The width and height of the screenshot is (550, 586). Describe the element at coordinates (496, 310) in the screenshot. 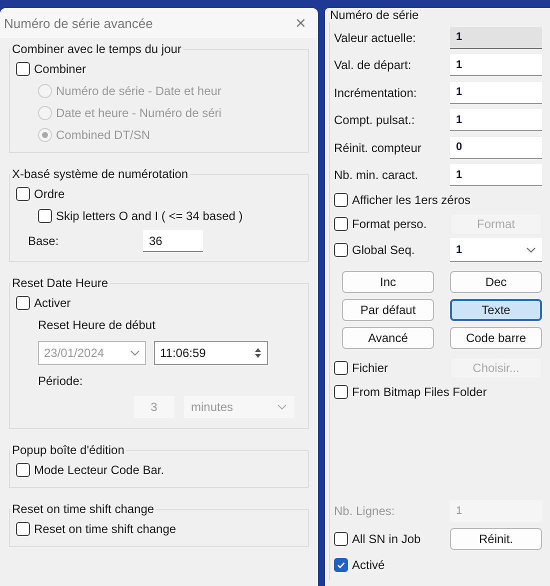

I see `button: Texte` at that location.